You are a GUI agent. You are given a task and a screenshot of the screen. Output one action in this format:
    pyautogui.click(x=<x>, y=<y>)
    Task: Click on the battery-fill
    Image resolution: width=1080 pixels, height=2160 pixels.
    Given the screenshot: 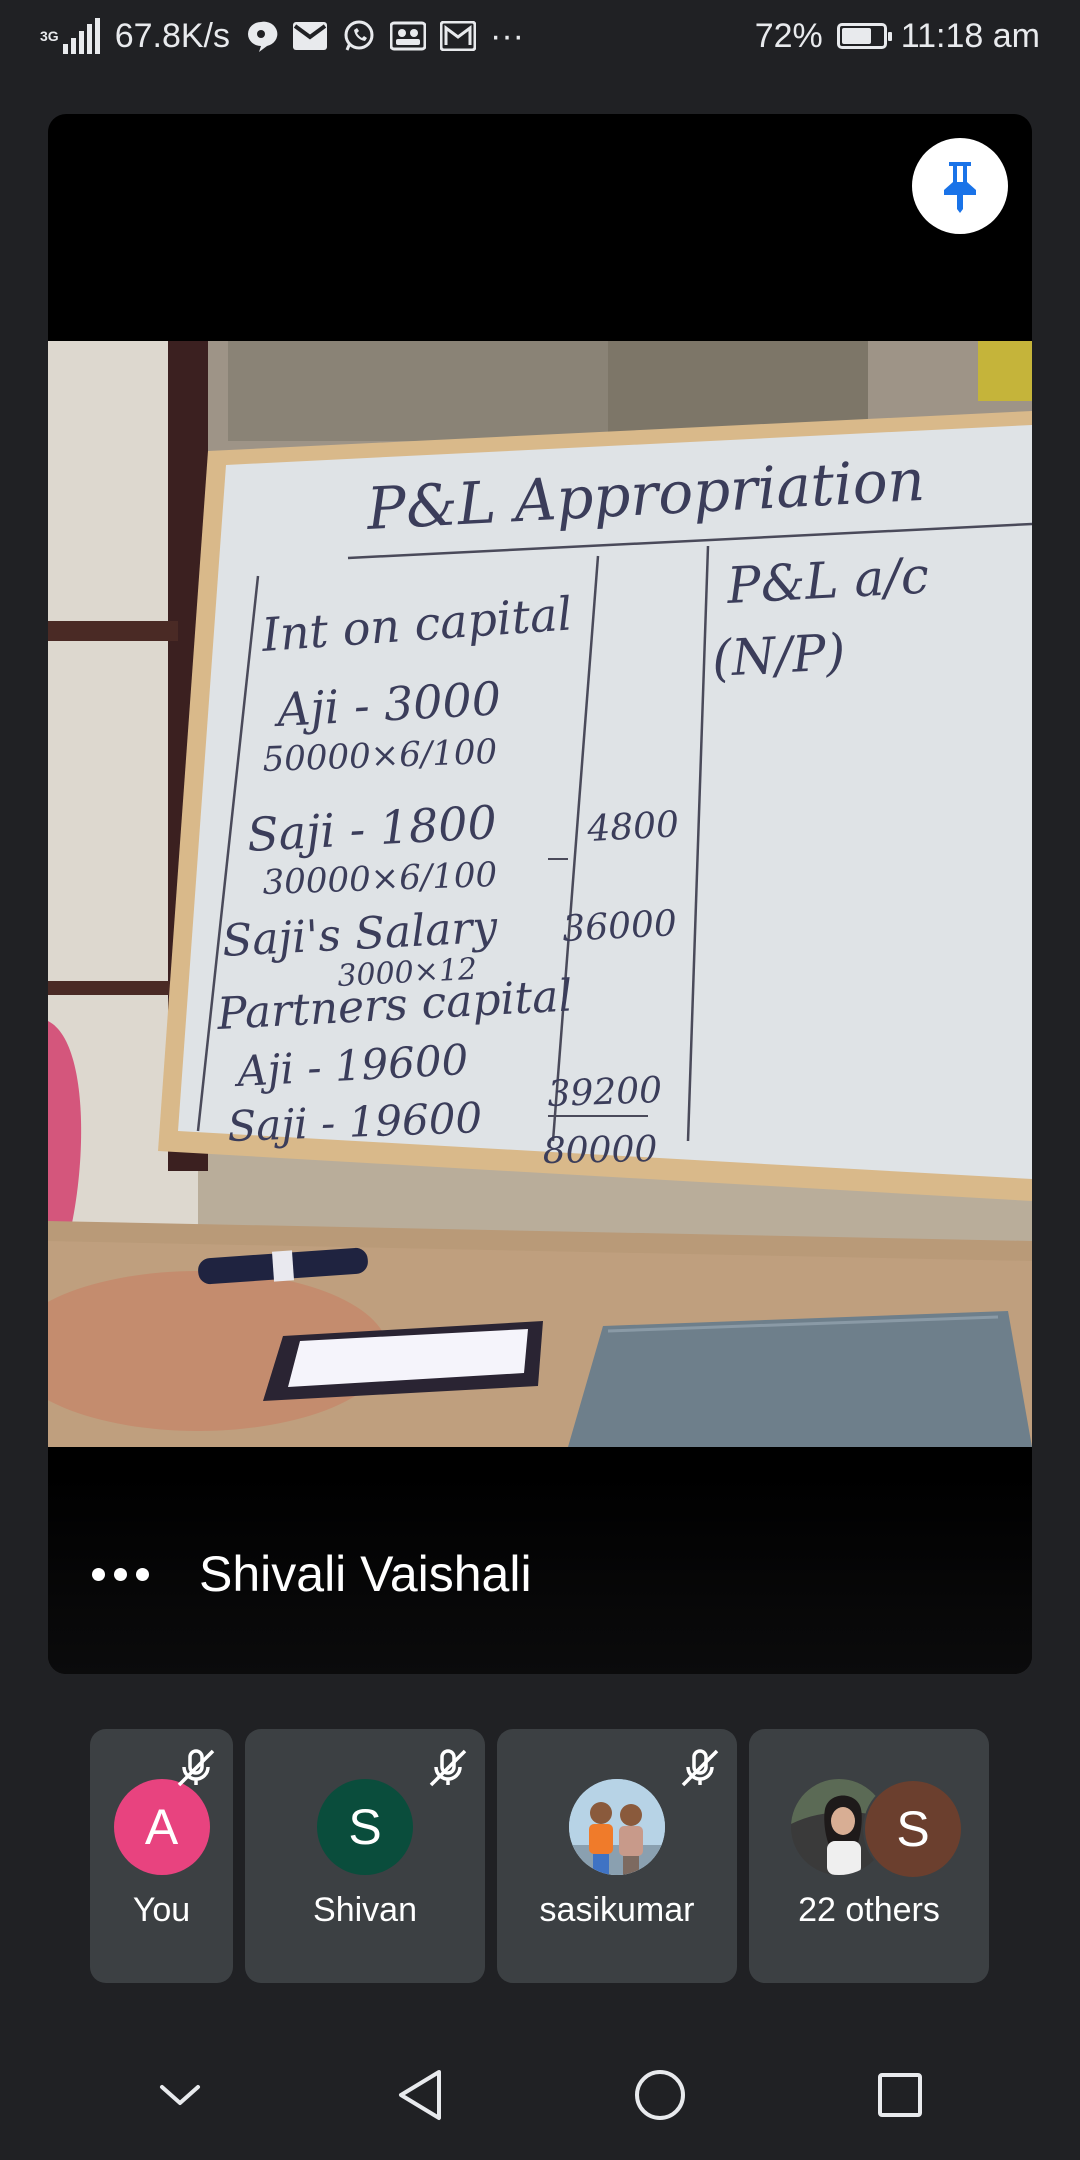 What is the action you would take?
    pyautogui.click(x=856, y=36)
    